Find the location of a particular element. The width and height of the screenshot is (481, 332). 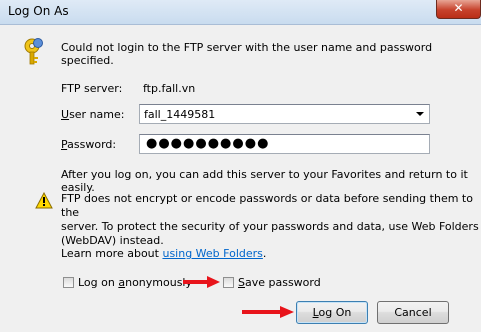

anonymous-checkbox is located at coordinates (68, 282).